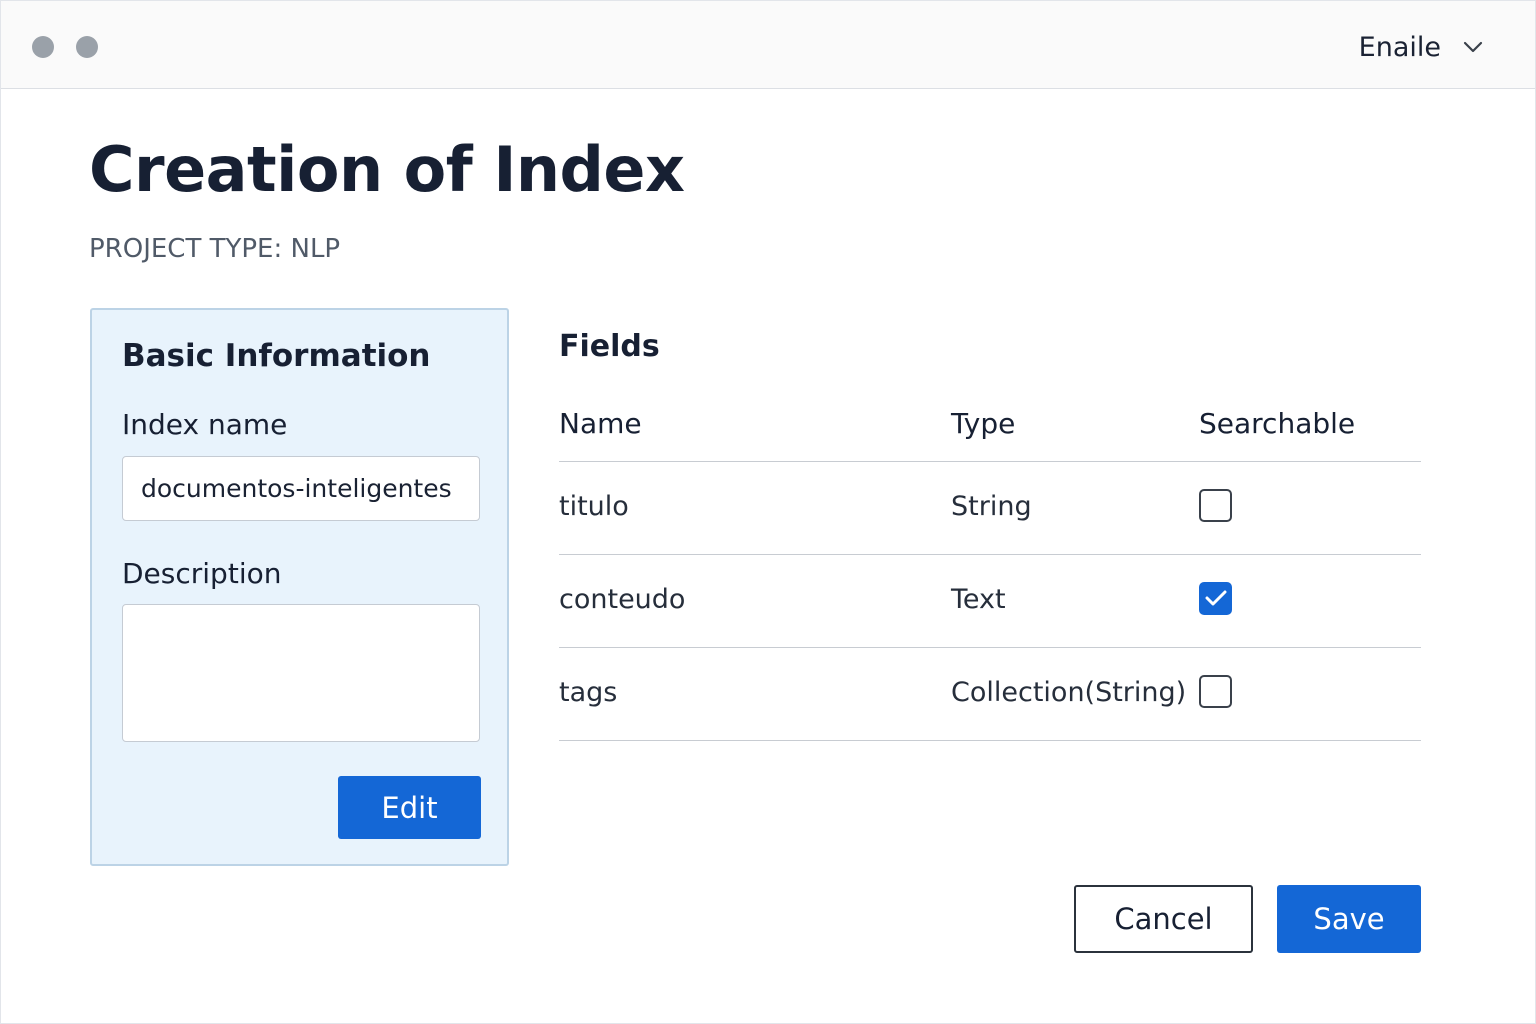  What do you see at coordinates (387, 169) in the screenshot?
I see `page-title: Creation of Index` at bounding box center [387, 169].